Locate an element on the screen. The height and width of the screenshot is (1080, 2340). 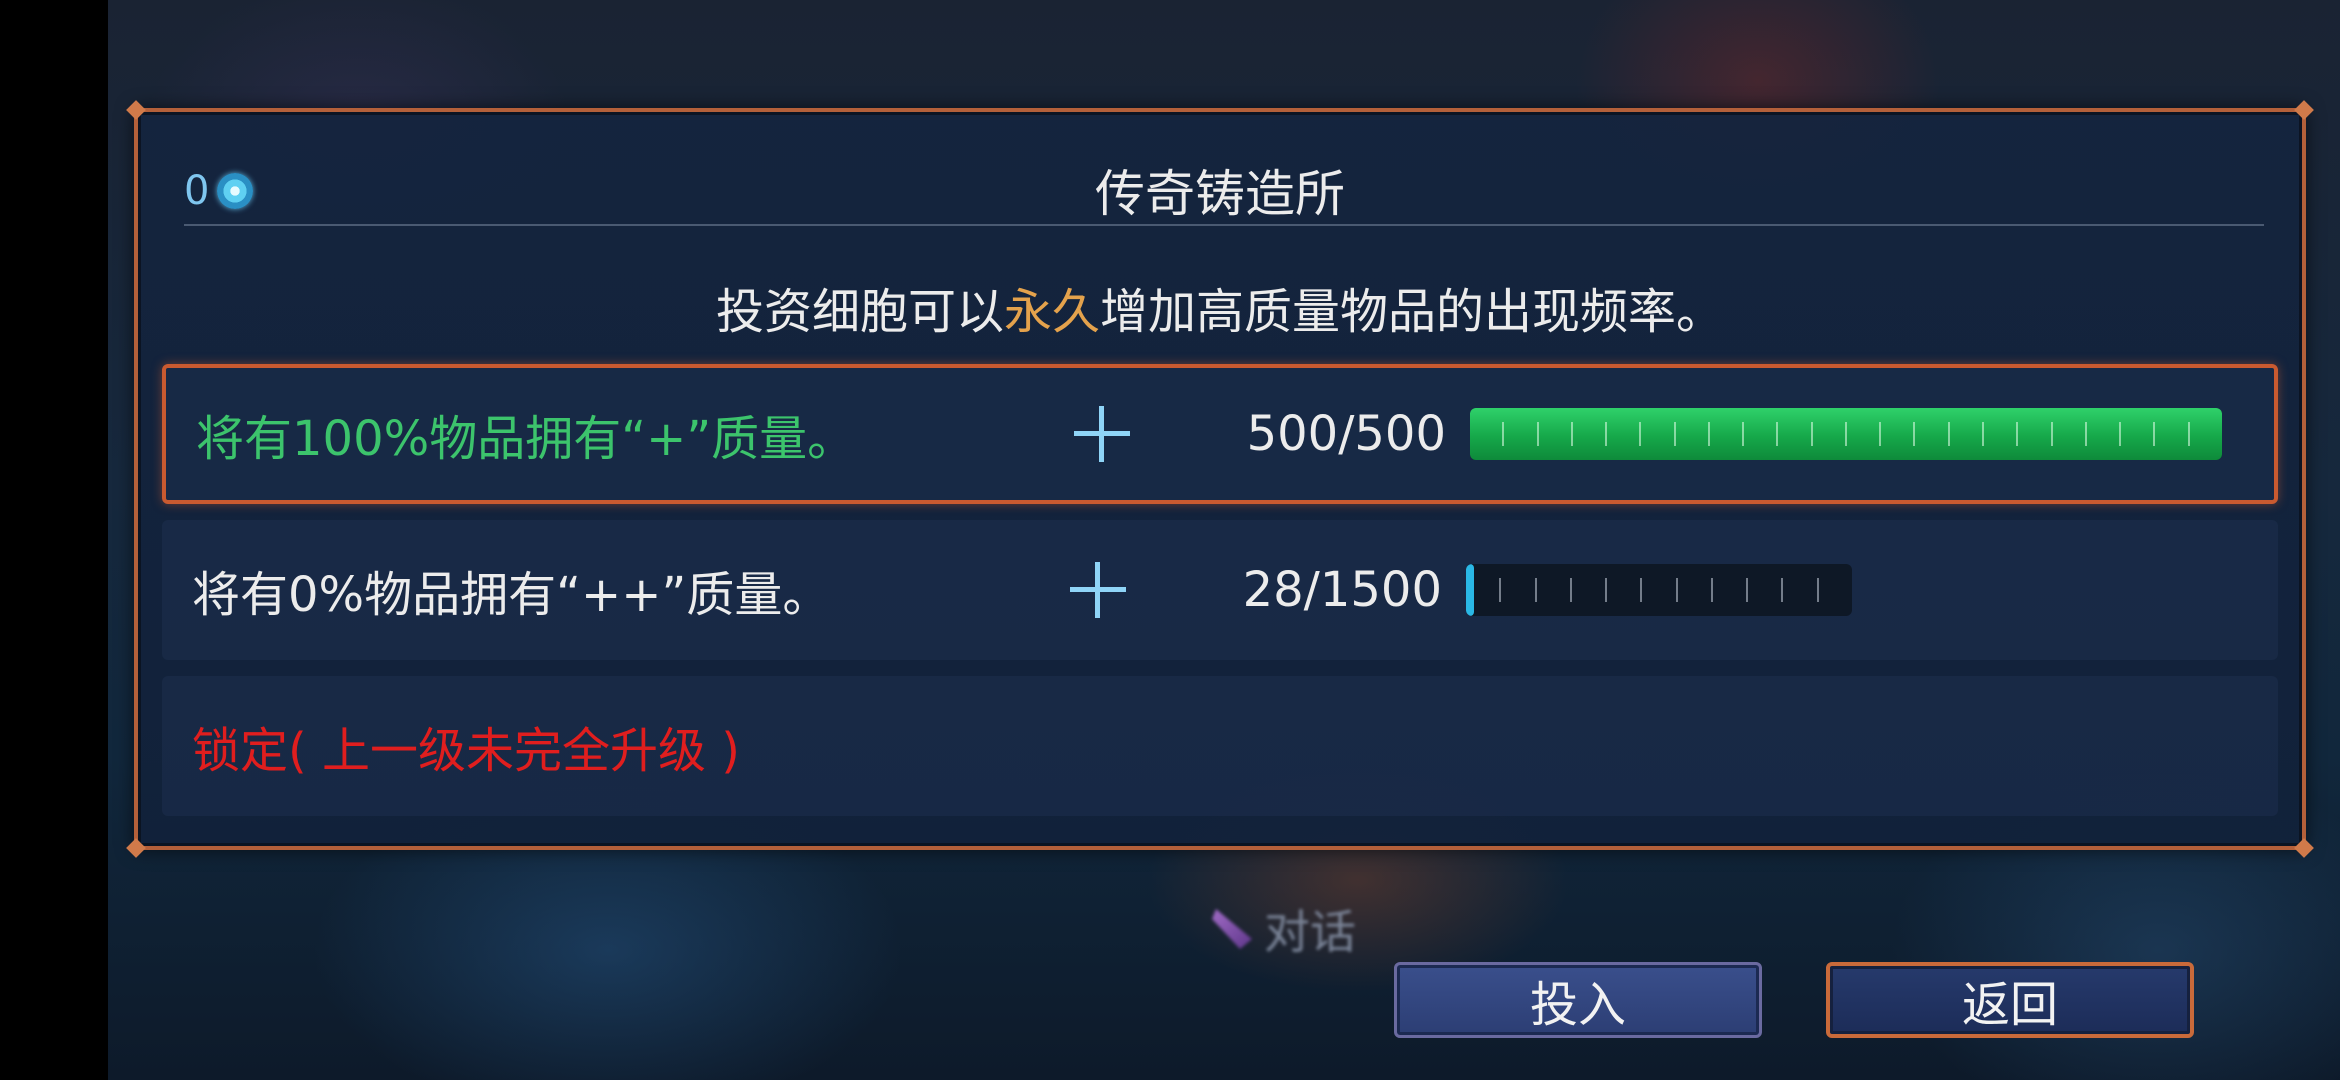
progress-ticks is located at coordinates (1659, 590).